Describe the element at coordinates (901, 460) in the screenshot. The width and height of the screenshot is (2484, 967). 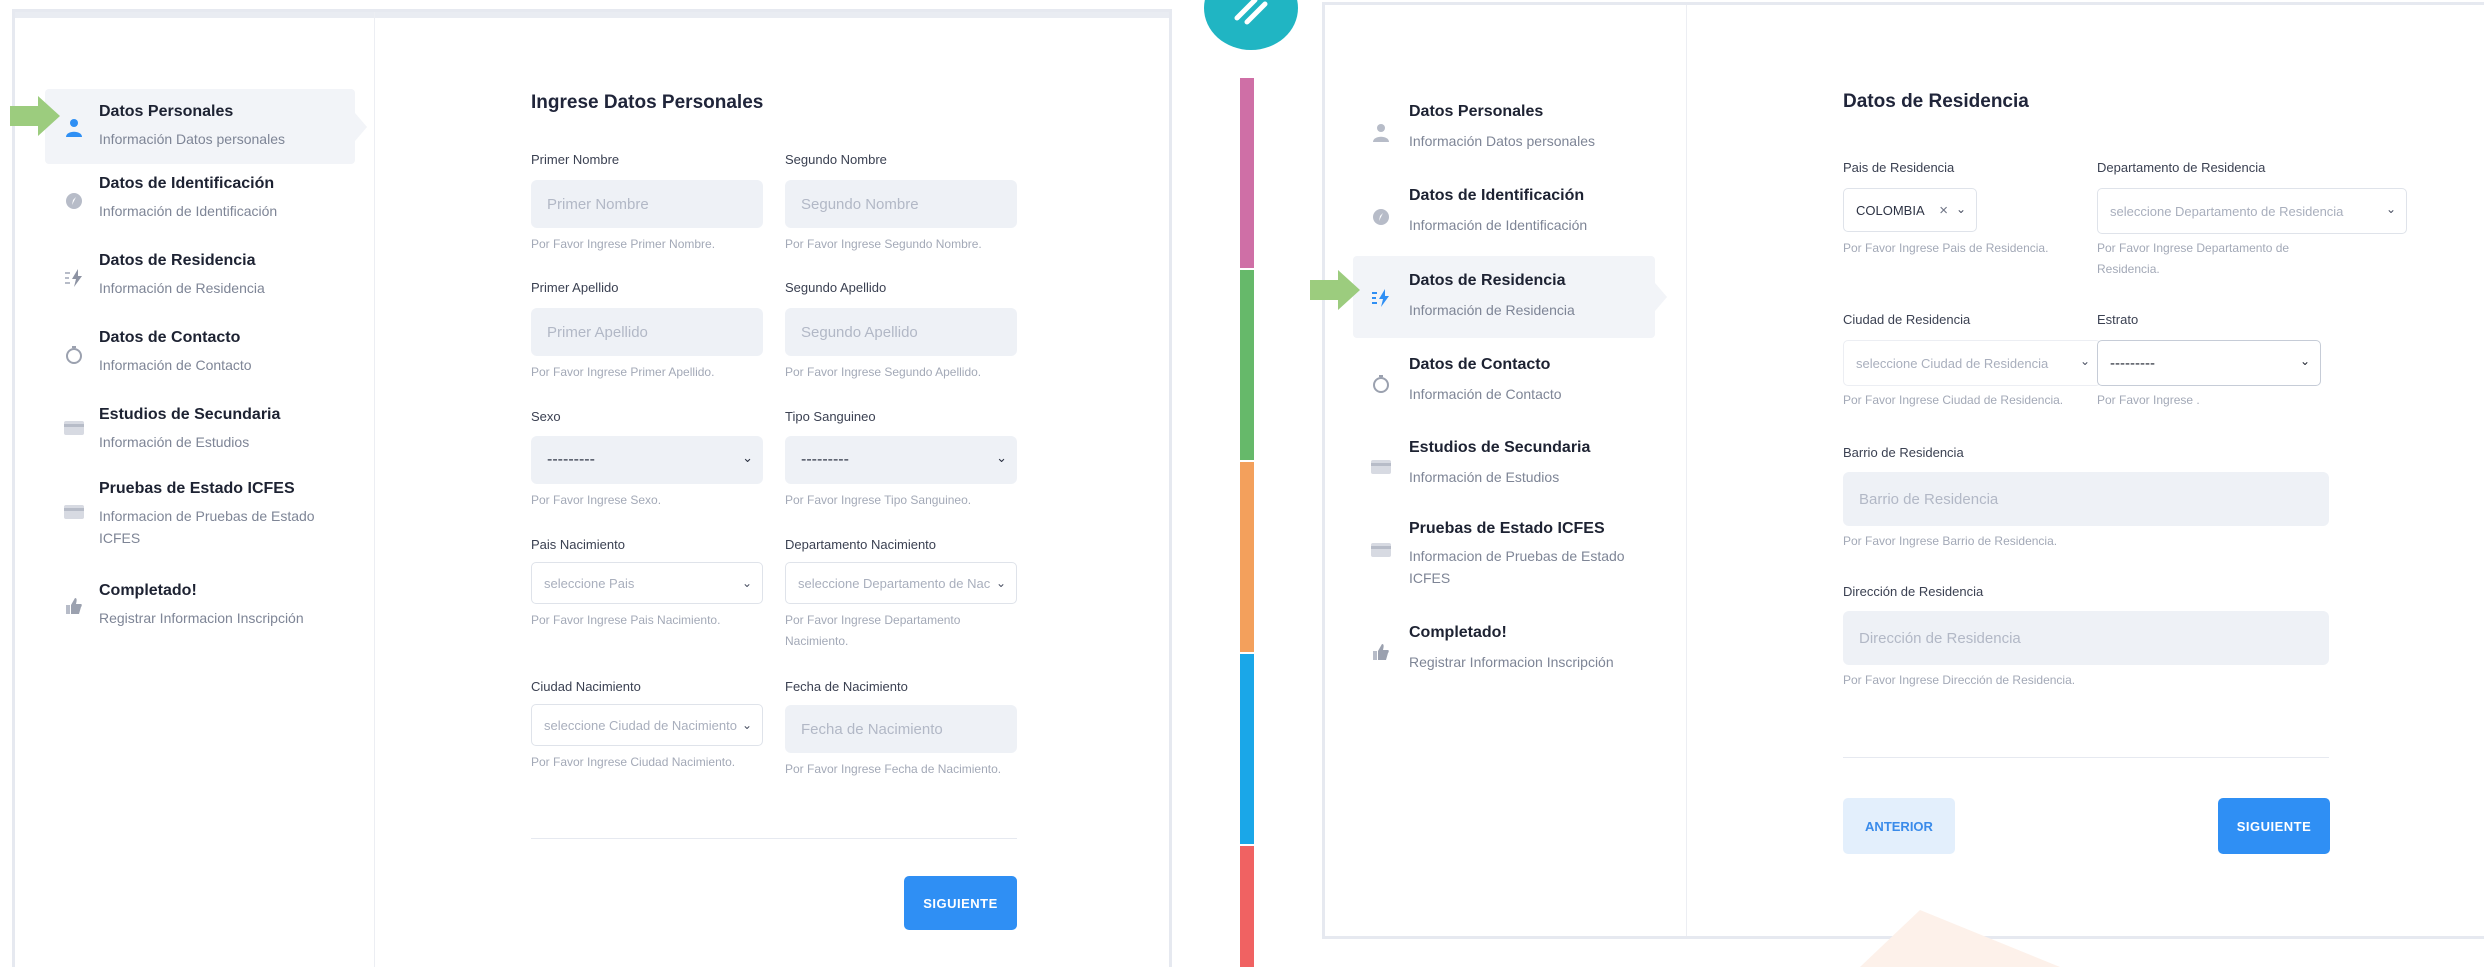
I see `tipo-sanguineo-select: --------- ⌄` at that location.